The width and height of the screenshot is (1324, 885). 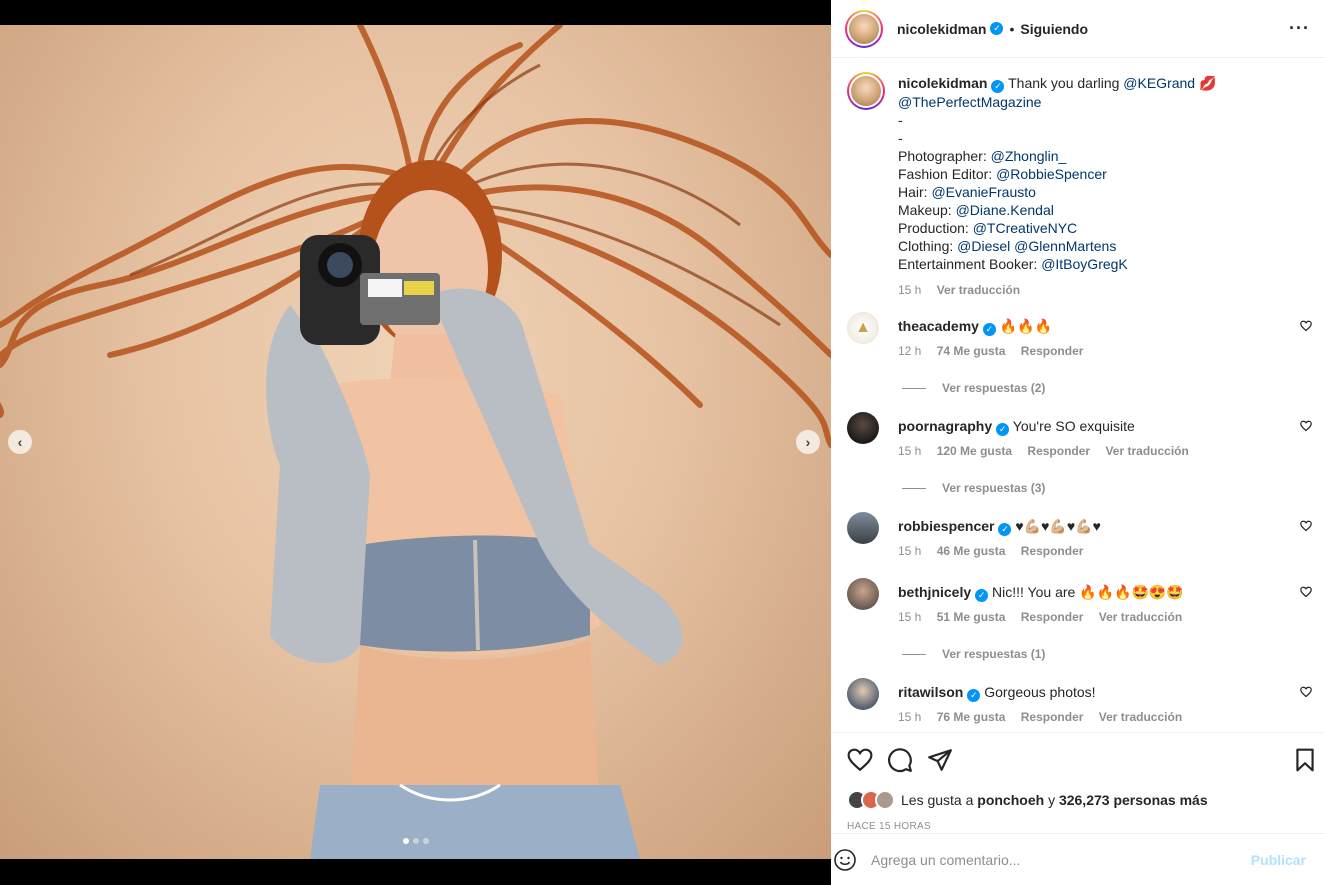 I want to click on caption-line: Clothing: @Diesel @GlennMartens, so click(x=1007, y=245).